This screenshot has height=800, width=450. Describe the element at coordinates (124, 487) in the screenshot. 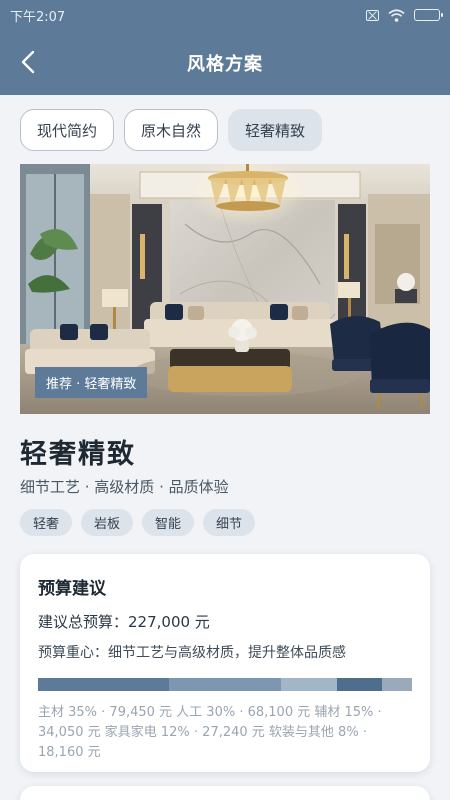

I see `style-description: 细节工艺 · 高级材质 · 品质体验` at that location.